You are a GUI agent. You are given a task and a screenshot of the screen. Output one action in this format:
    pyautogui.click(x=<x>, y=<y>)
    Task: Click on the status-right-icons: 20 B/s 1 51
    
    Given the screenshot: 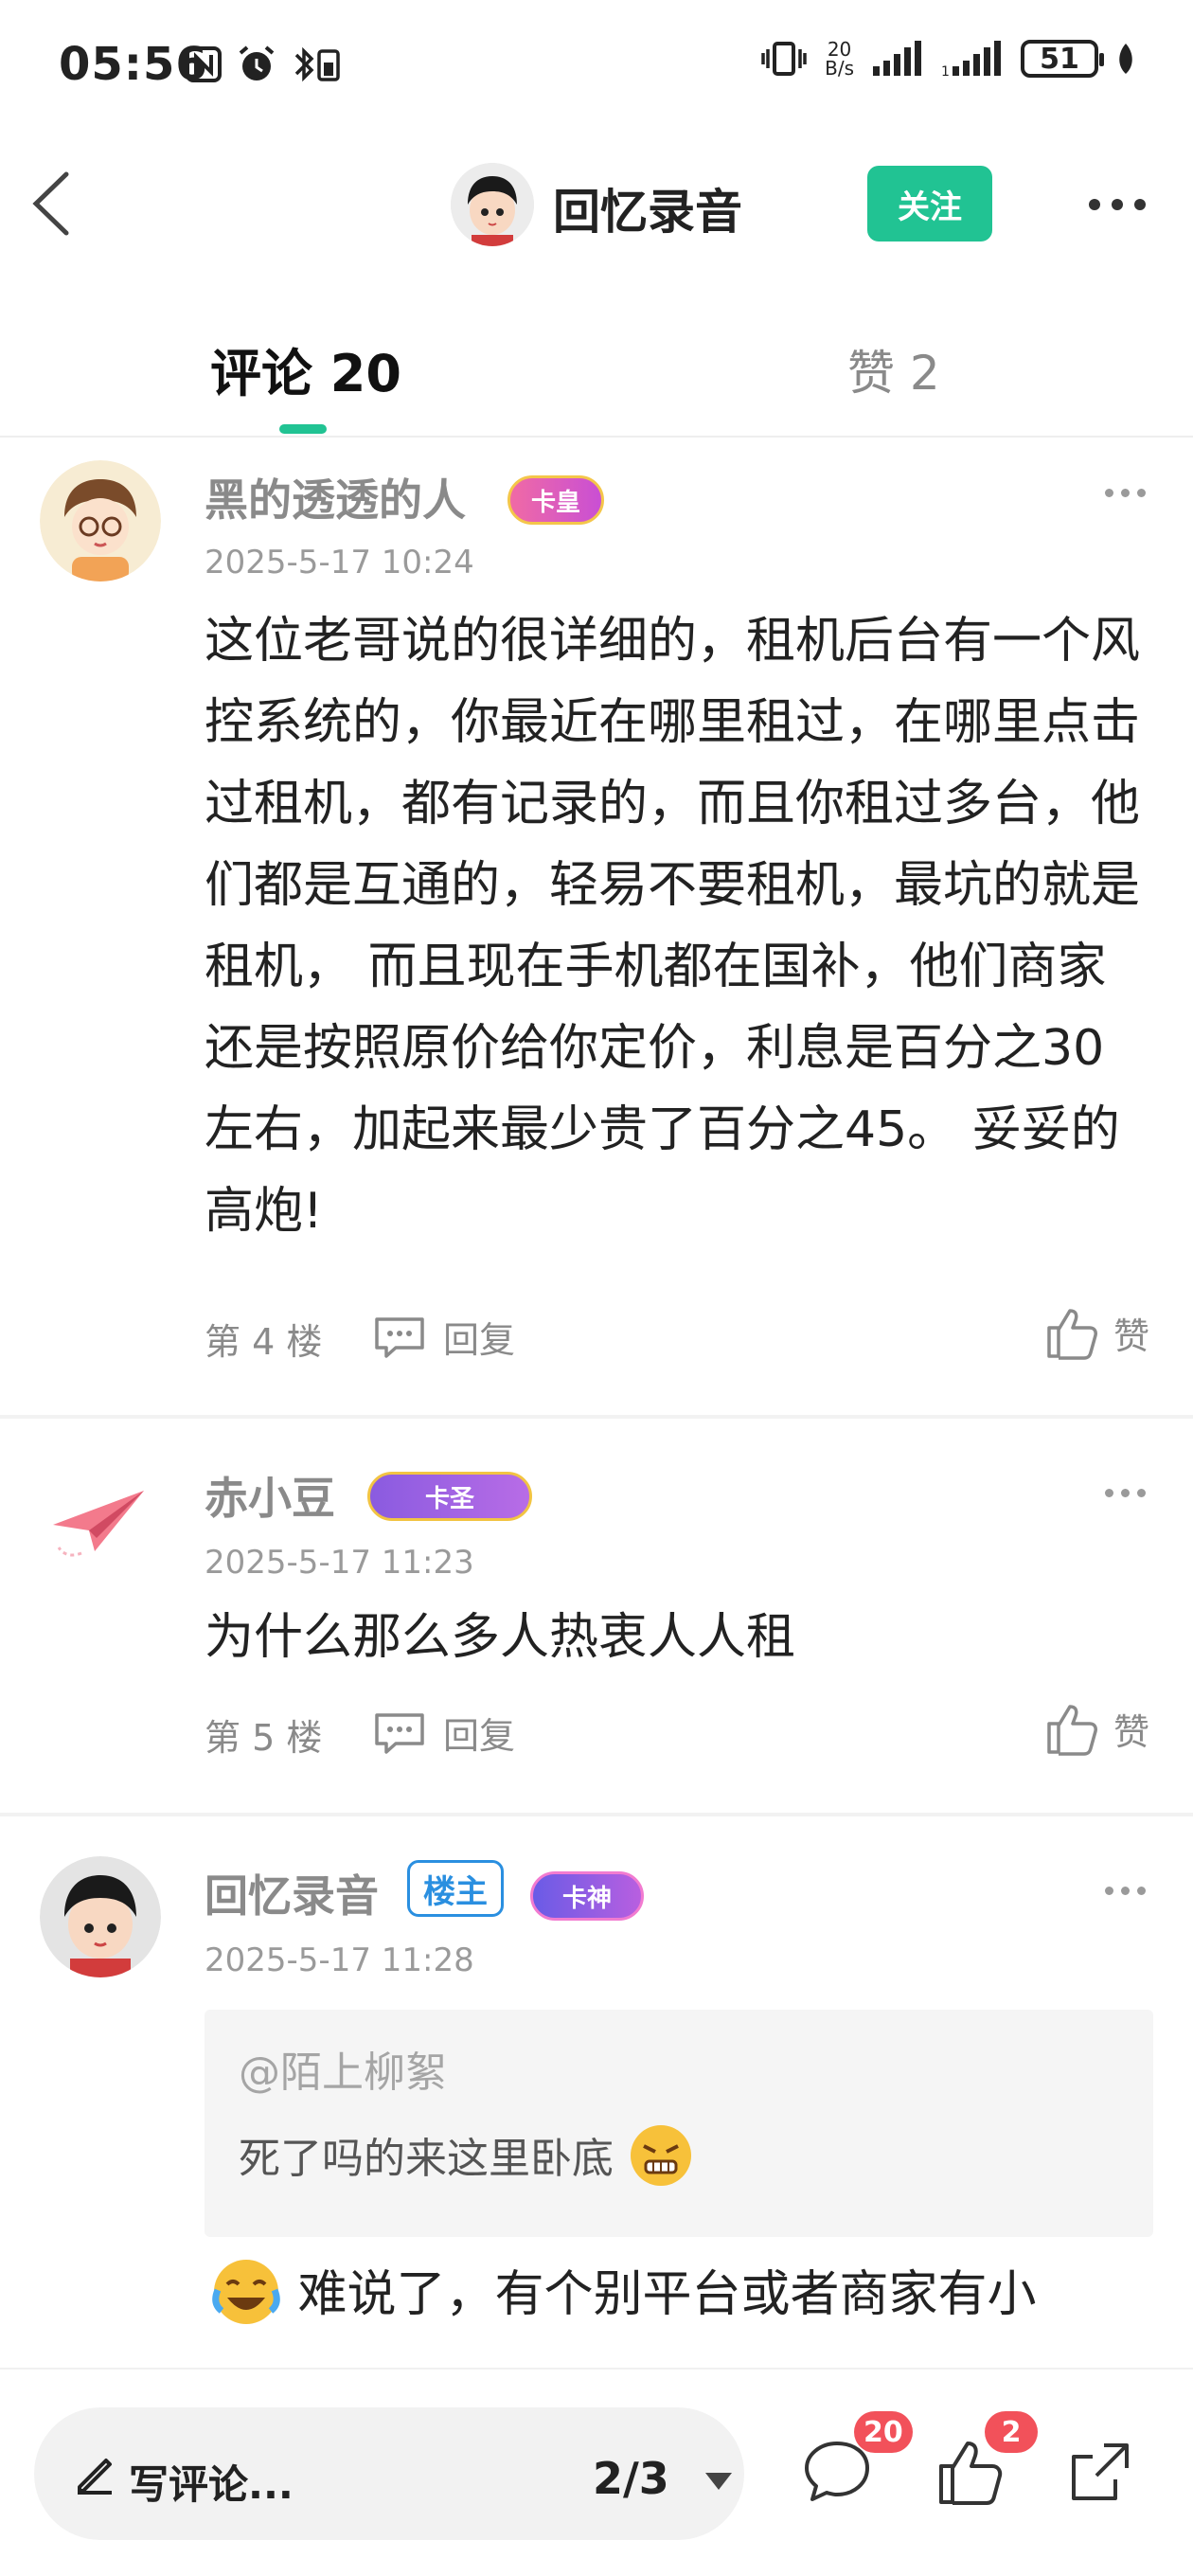 What is the action you would take?
    pyautogui.click(x=948, y=59)
    